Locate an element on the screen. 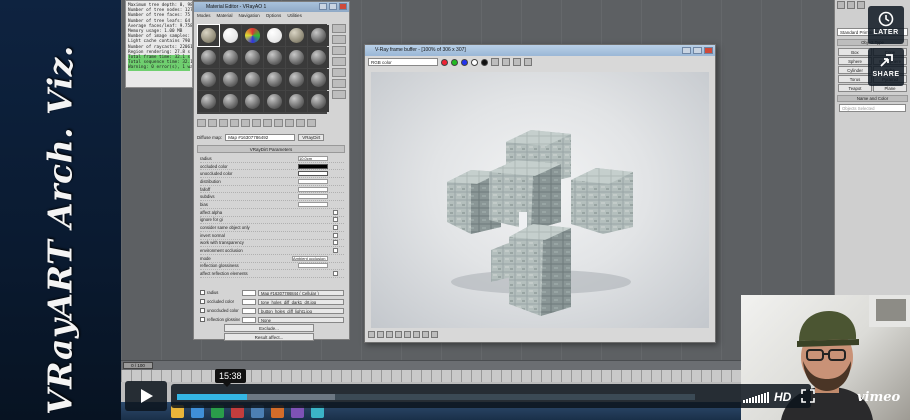  vimeo-logo: vimeo is located at coordinates (878, 397).